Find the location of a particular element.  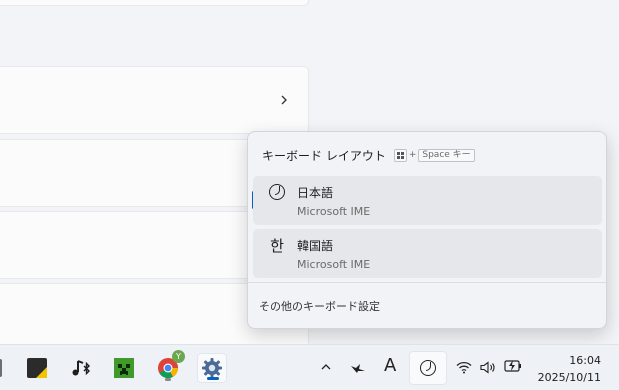

active-app-indicator is located at coordinates (213, 378).